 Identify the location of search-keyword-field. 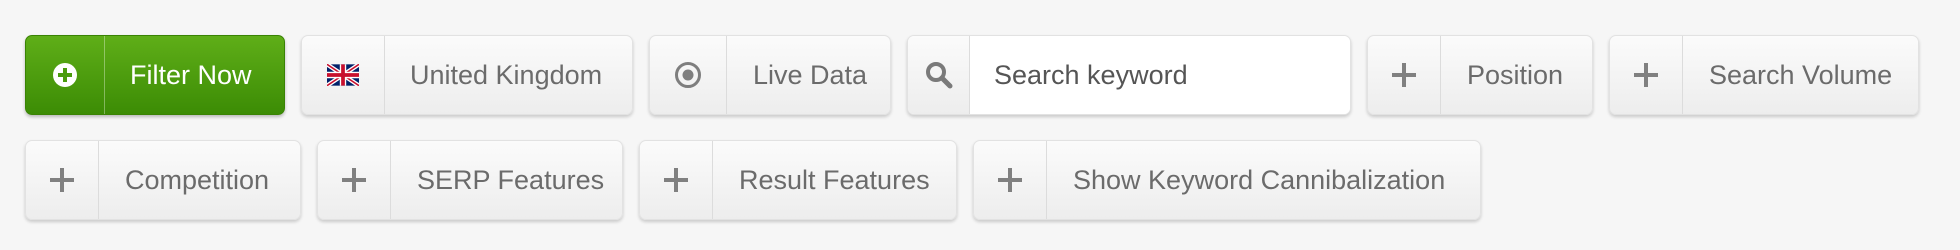
(1129, 75).